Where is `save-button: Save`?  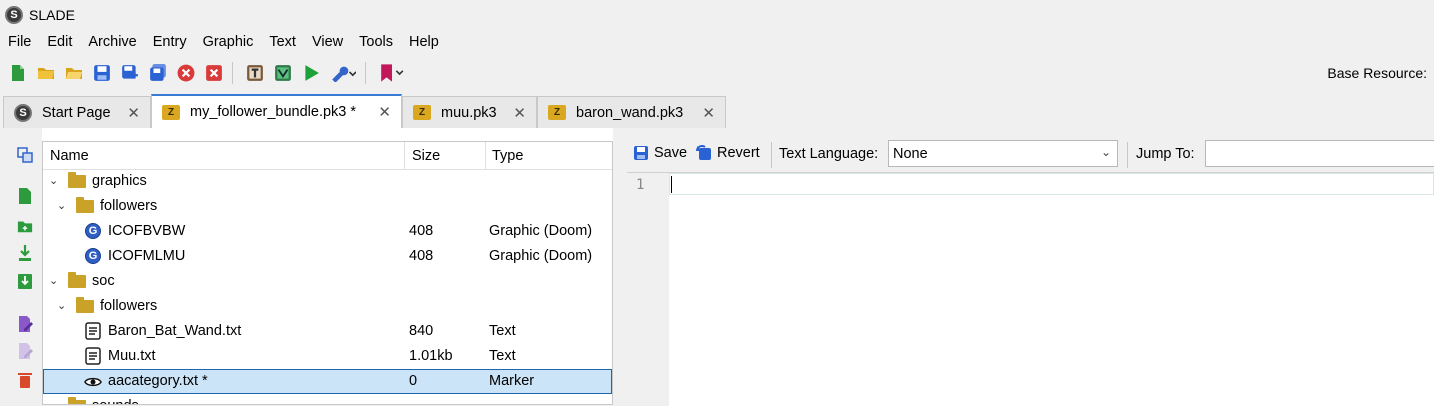 save-button: Save is located at coordinates (660, 153).